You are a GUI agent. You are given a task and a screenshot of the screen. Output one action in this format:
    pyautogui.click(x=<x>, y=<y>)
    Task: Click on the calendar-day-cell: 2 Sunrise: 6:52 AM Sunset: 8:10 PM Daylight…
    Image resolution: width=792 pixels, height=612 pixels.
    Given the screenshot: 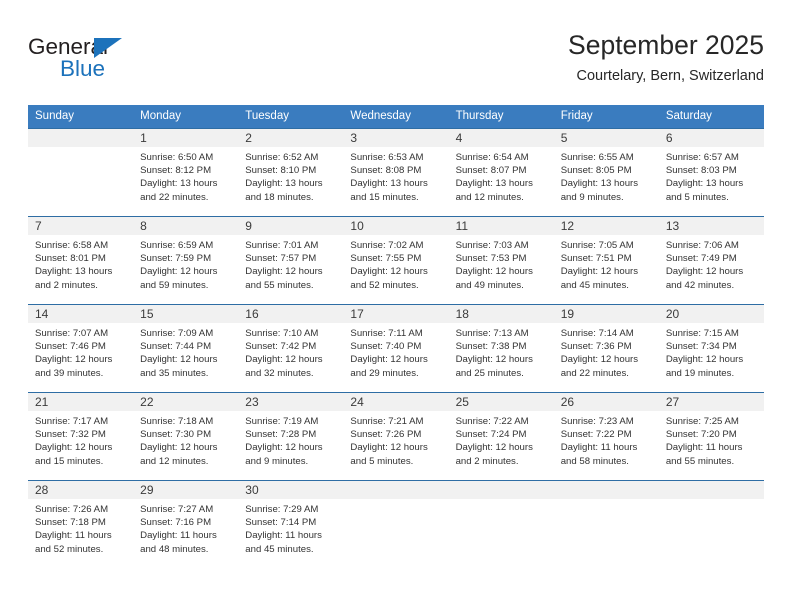 What is the action you would take?
    pyautogui.click(x=291, y=172)
    